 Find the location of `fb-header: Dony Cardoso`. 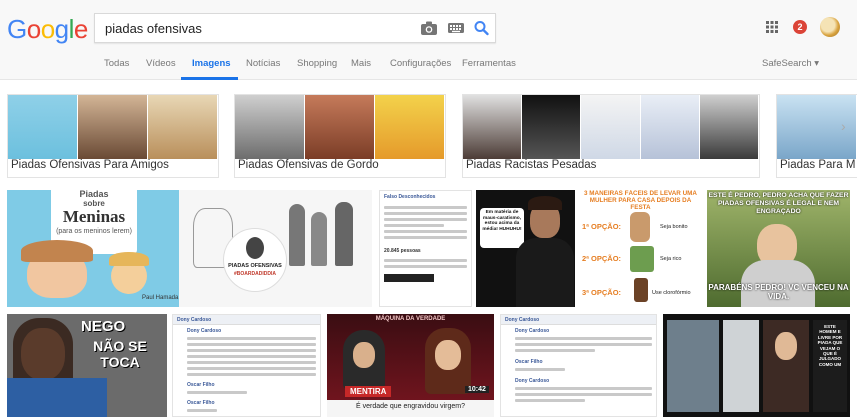

fb-header: Dony Cardoso is located at coordinates (578, 320).